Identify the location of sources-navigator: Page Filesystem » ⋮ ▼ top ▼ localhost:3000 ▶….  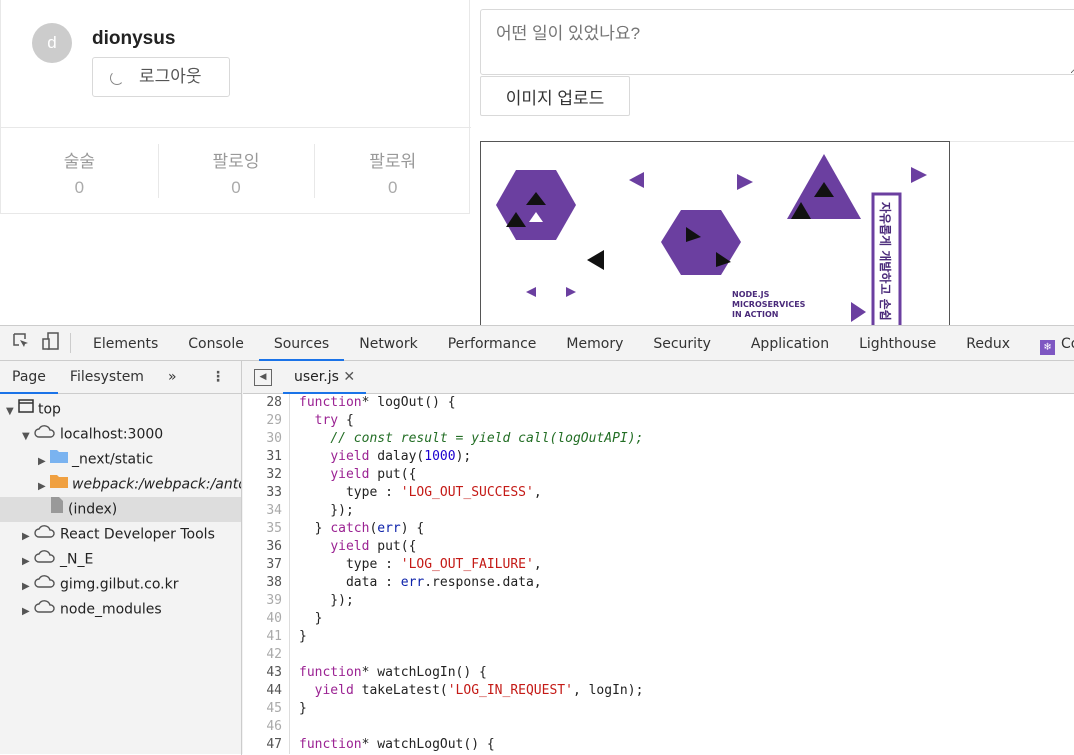
(121, 558).